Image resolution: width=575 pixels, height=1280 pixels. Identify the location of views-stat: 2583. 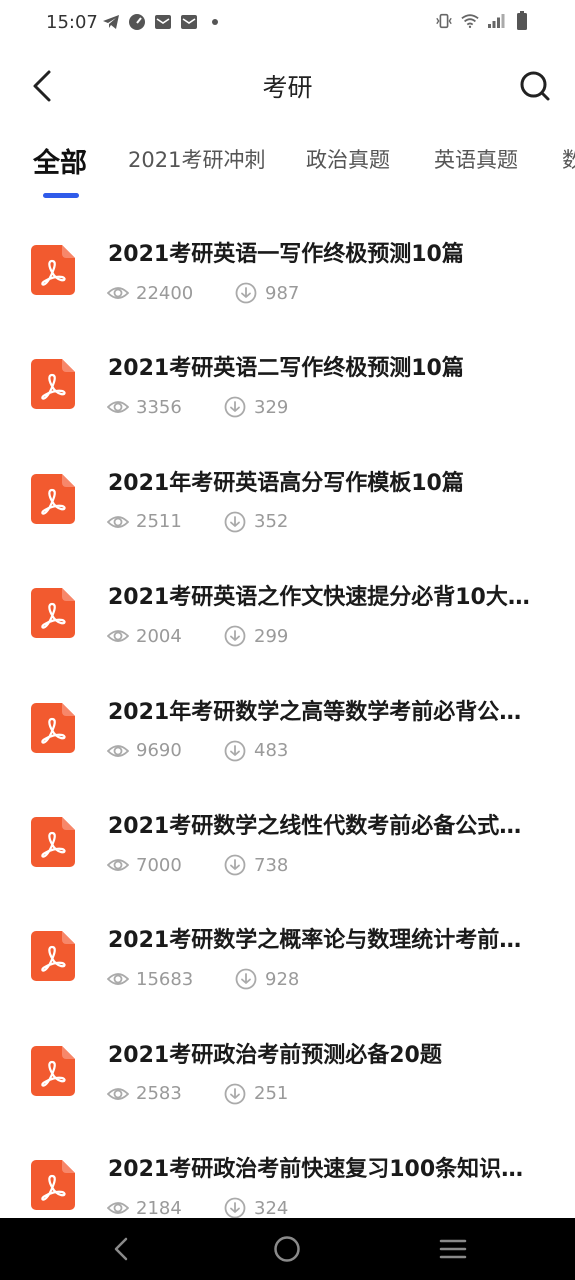
(144, 1094).